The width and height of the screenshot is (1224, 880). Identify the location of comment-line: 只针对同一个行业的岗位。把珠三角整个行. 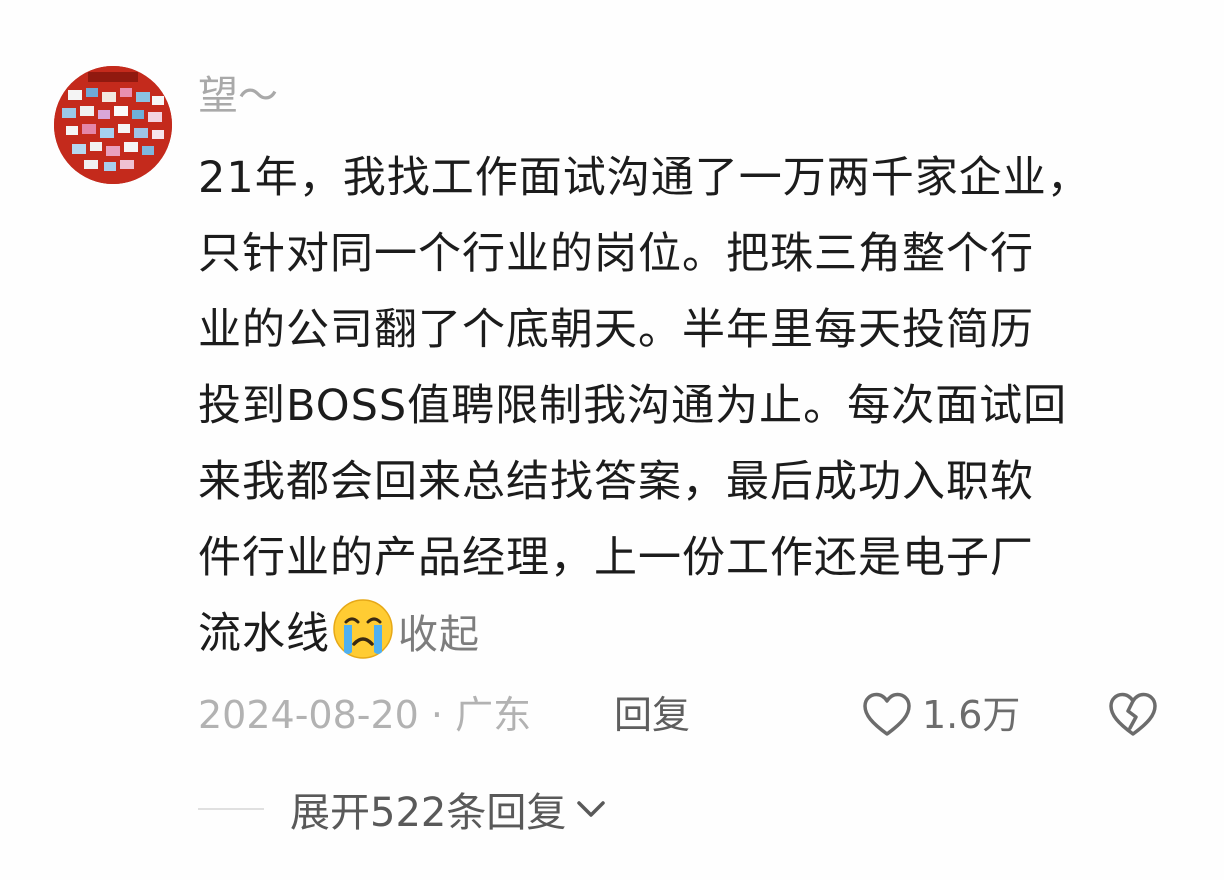
(616, 254).